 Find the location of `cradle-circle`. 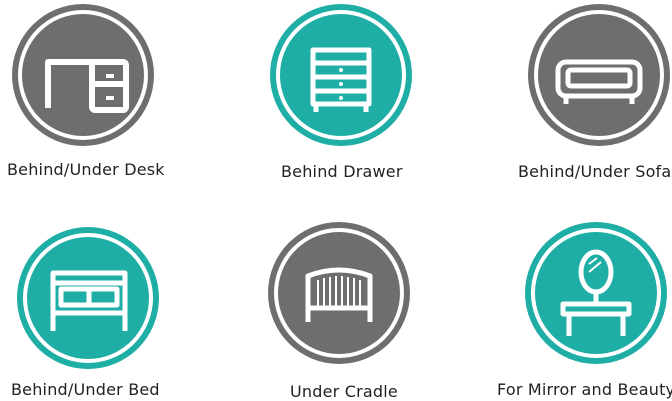

cradle-circle is located at coordinates (339, 293).